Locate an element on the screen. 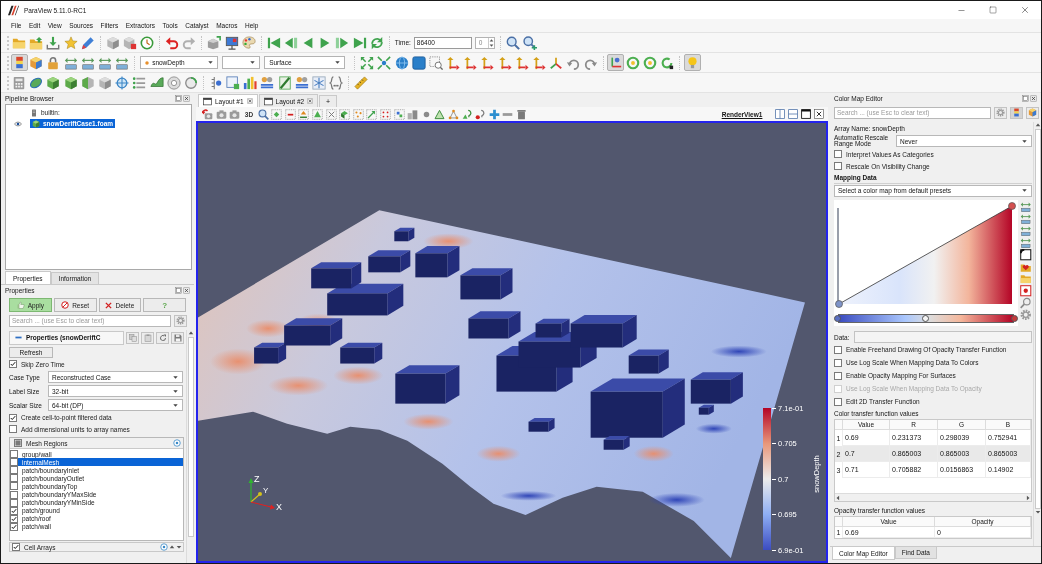  cycle-icon is located at coordinates (190, 82).